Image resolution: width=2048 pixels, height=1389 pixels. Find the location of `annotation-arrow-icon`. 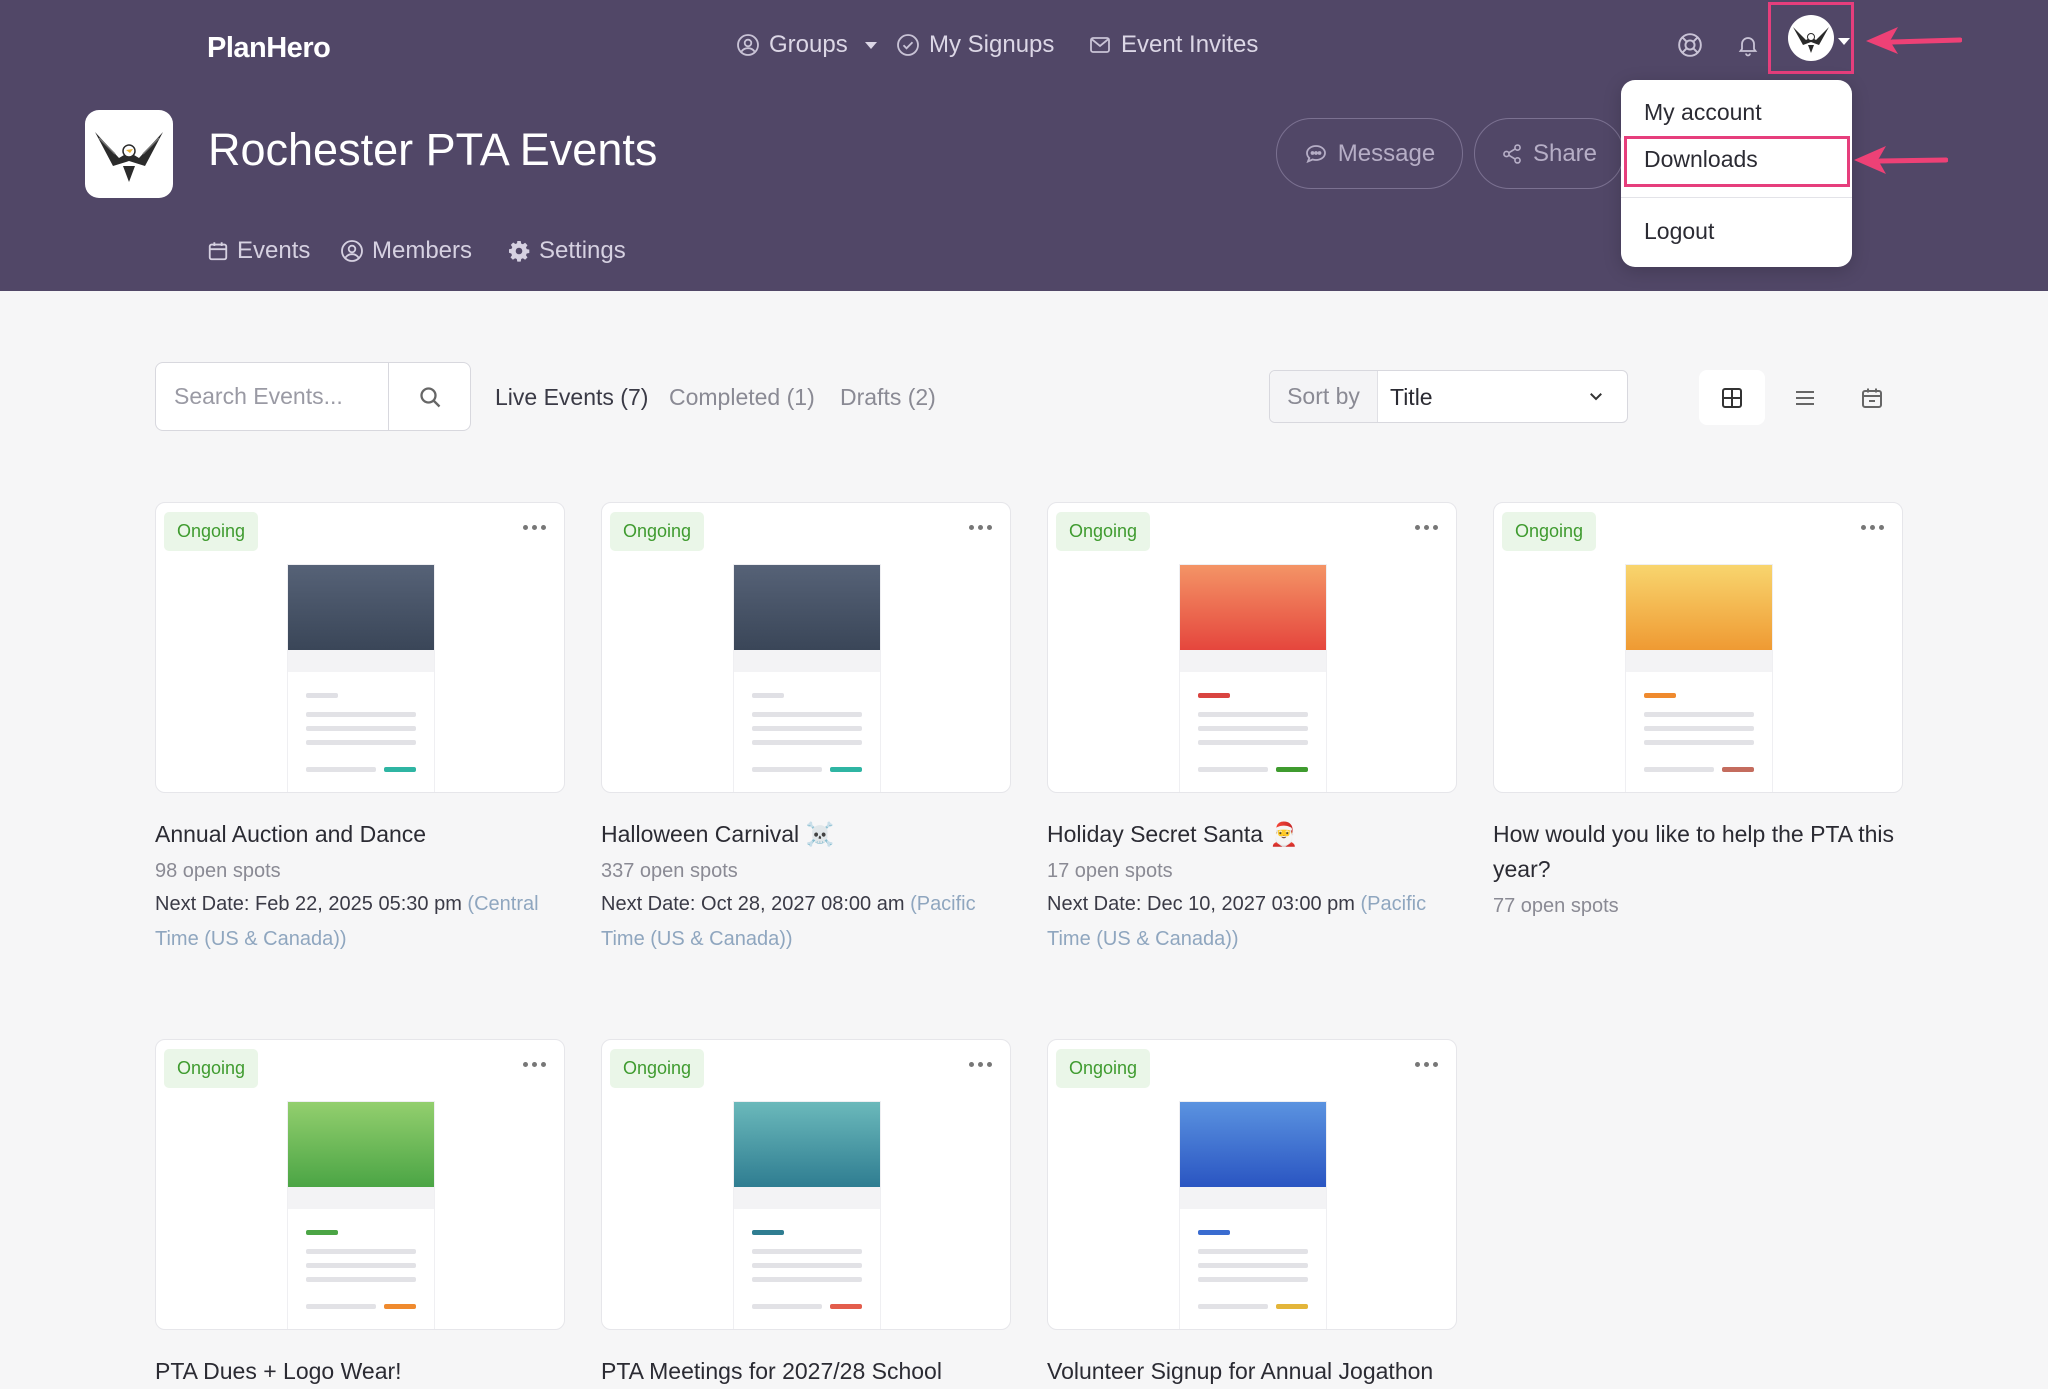

annotation-arrow-icon is located at coordinates (1914, 40).